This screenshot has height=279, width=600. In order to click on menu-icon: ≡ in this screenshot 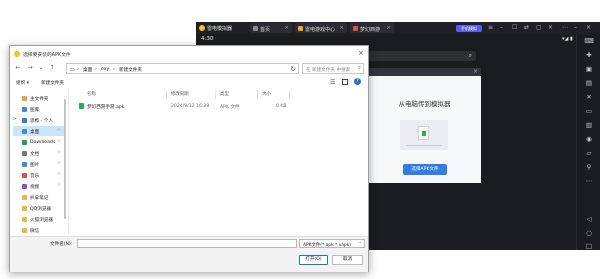, I will do `click(490, 27)`.